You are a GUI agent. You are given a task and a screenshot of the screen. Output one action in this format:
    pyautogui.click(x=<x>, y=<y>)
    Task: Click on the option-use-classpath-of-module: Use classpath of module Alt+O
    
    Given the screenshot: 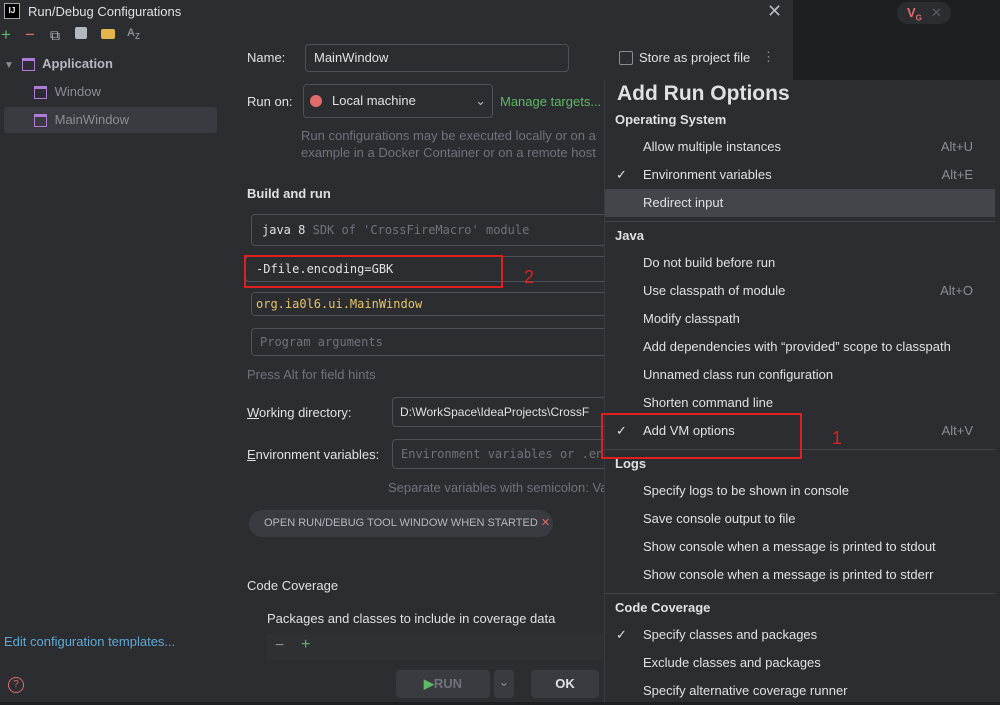 What is the action you would take?
    pyautogui.click(x=800, y=291)
    